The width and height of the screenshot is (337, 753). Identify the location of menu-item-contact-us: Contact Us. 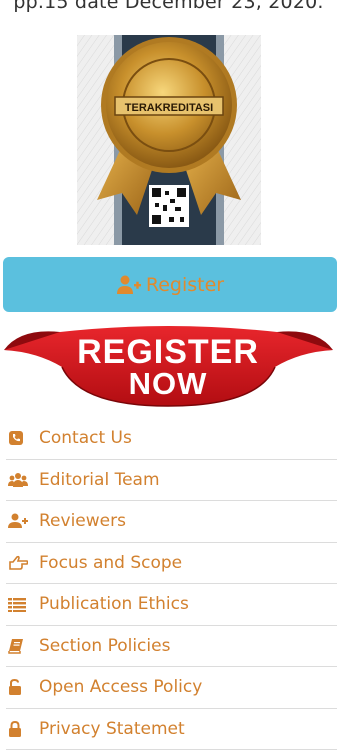
(171, 439).